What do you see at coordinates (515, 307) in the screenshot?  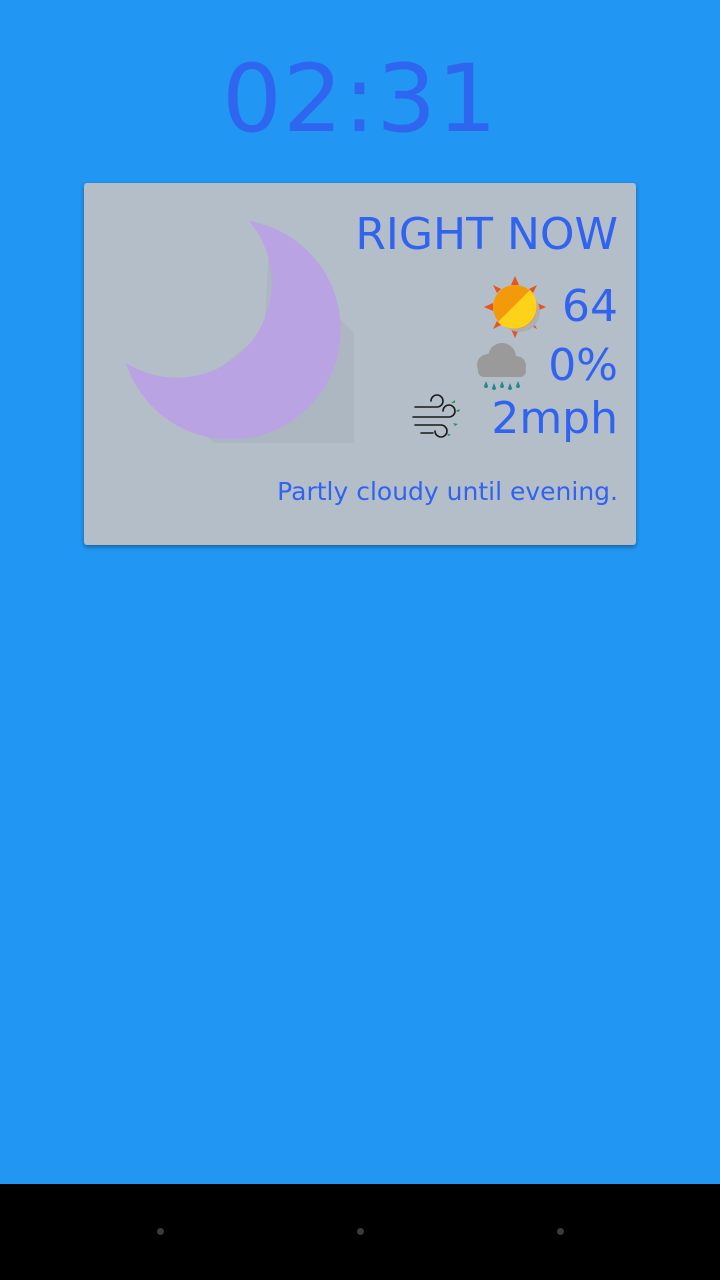 I see `partly-sunny-icon` at bounding box center [515, 307].